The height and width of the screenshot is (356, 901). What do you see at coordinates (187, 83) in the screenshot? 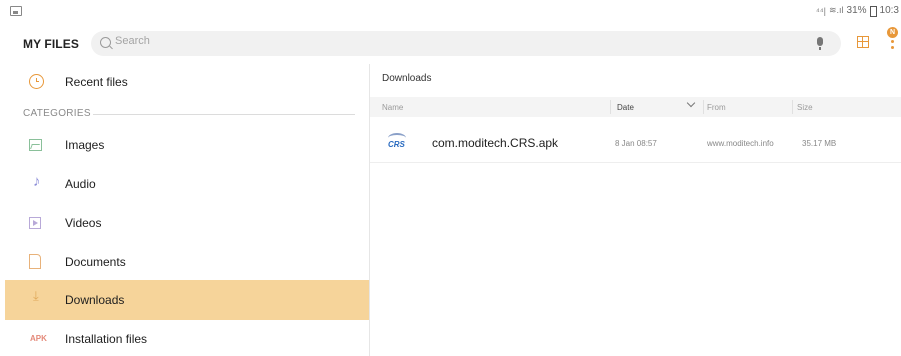
I see `sidebar-item-recent-files: Recent files` at bounding box center [187, 83].